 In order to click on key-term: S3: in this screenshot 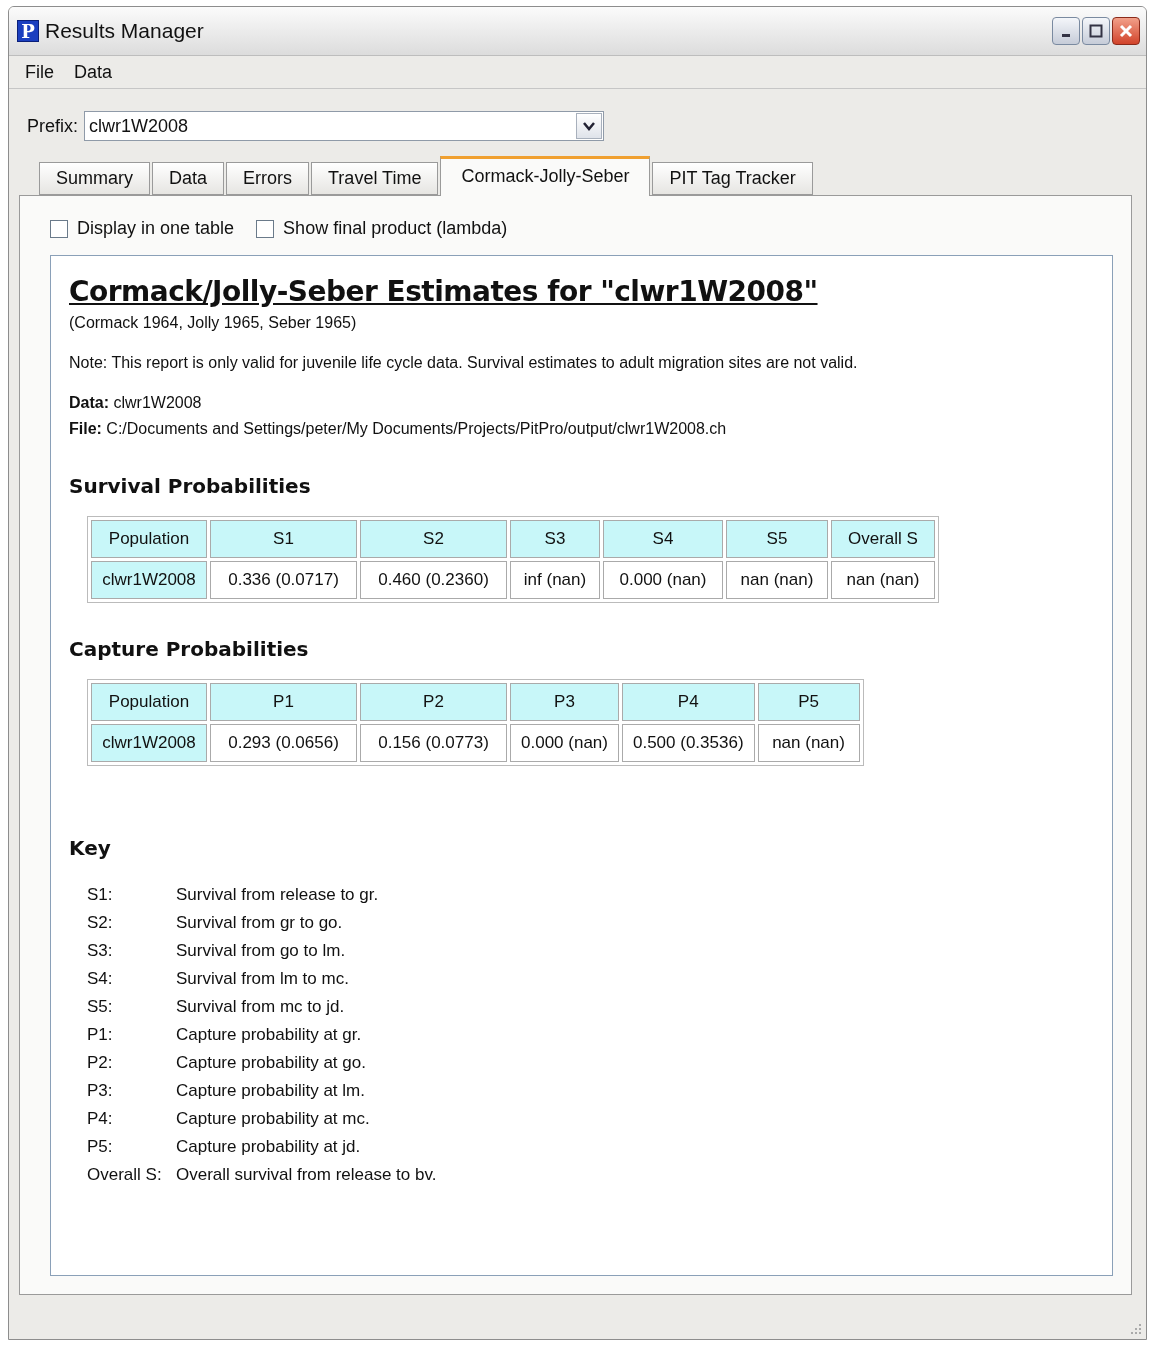, I will do `click(100, 951)`.